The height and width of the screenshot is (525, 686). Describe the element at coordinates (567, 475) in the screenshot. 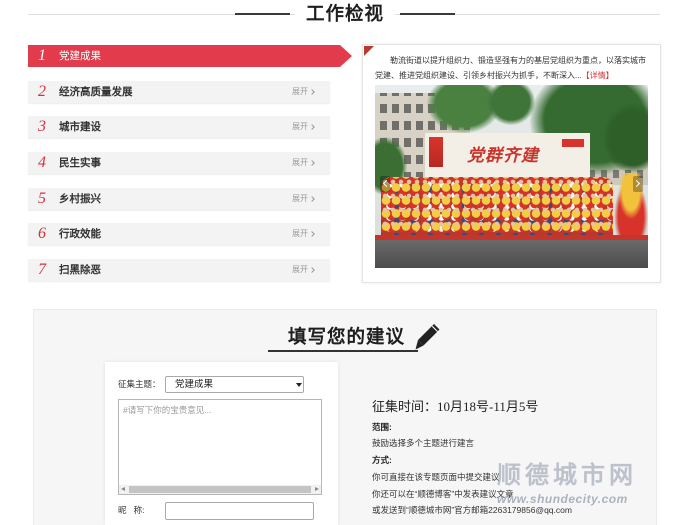

I see `watermark-name: 顺德城市网` at that location.